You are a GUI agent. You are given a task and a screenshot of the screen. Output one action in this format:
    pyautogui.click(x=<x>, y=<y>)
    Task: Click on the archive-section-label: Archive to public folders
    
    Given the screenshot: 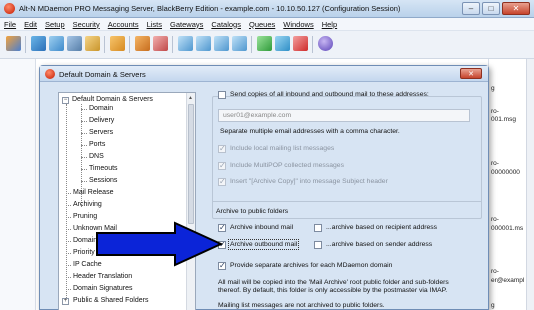 What is the action you would take?
    pyautogui.click(x=252, y=211)
    